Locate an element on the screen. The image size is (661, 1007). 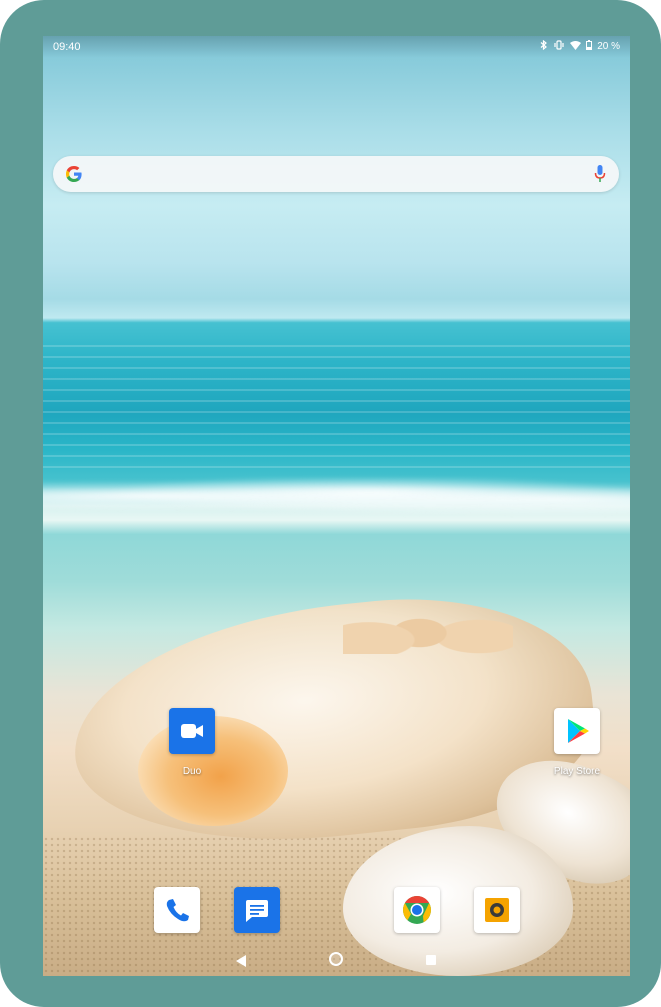
dock-messages is located at coordinates (257, 910).